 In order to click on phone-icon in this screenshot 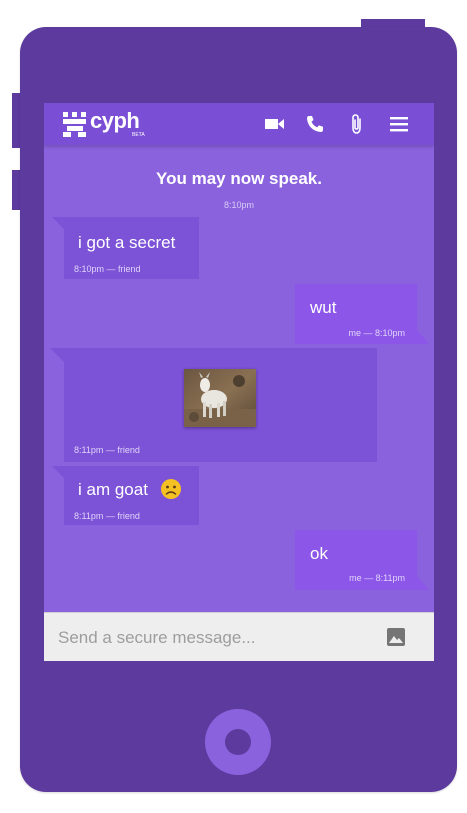, I will do `click(315, 124)`.